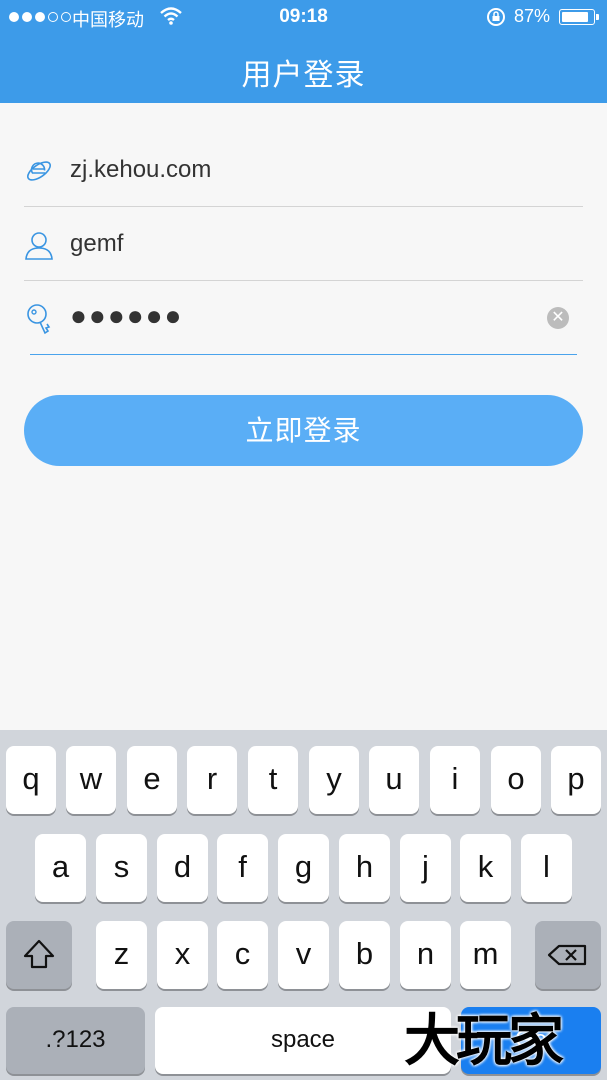 The image size is (607, 1080). I want to click on clear-input-icon: ✕, so click(558, 318).